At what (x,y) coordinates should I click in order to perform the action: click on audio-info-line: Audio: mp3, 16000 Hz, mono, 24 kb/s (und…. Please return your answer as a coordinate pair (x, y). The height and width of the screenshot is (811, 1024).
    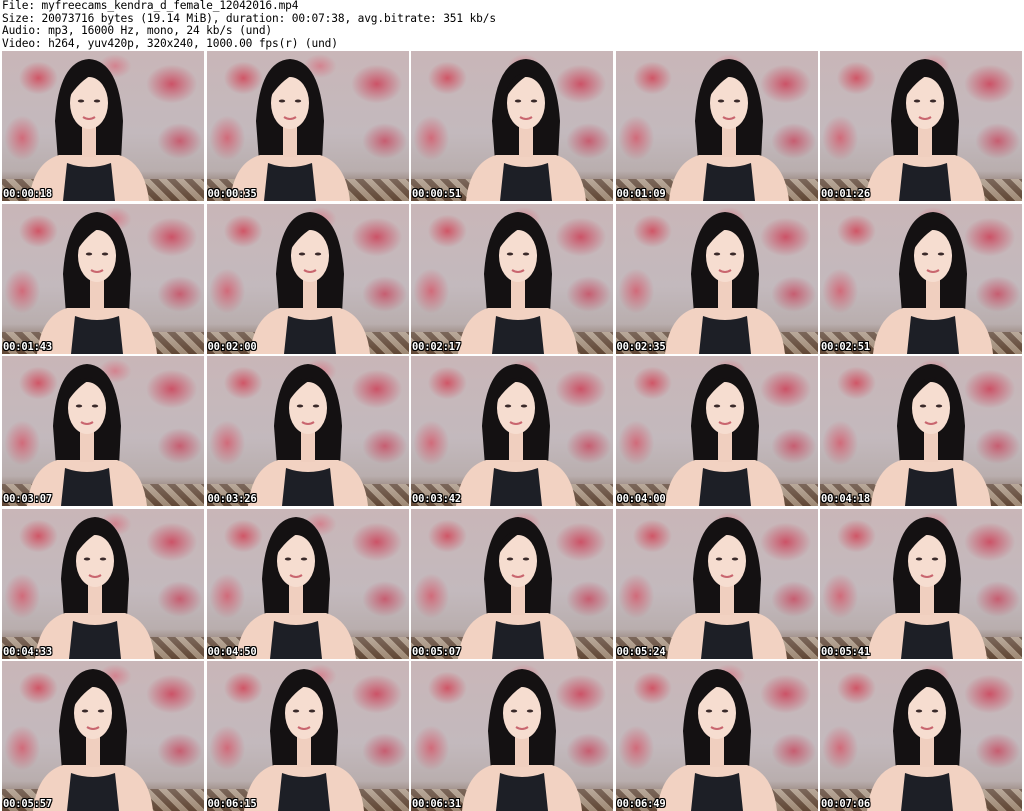
    Looking at the image, I should click on (137, 31).